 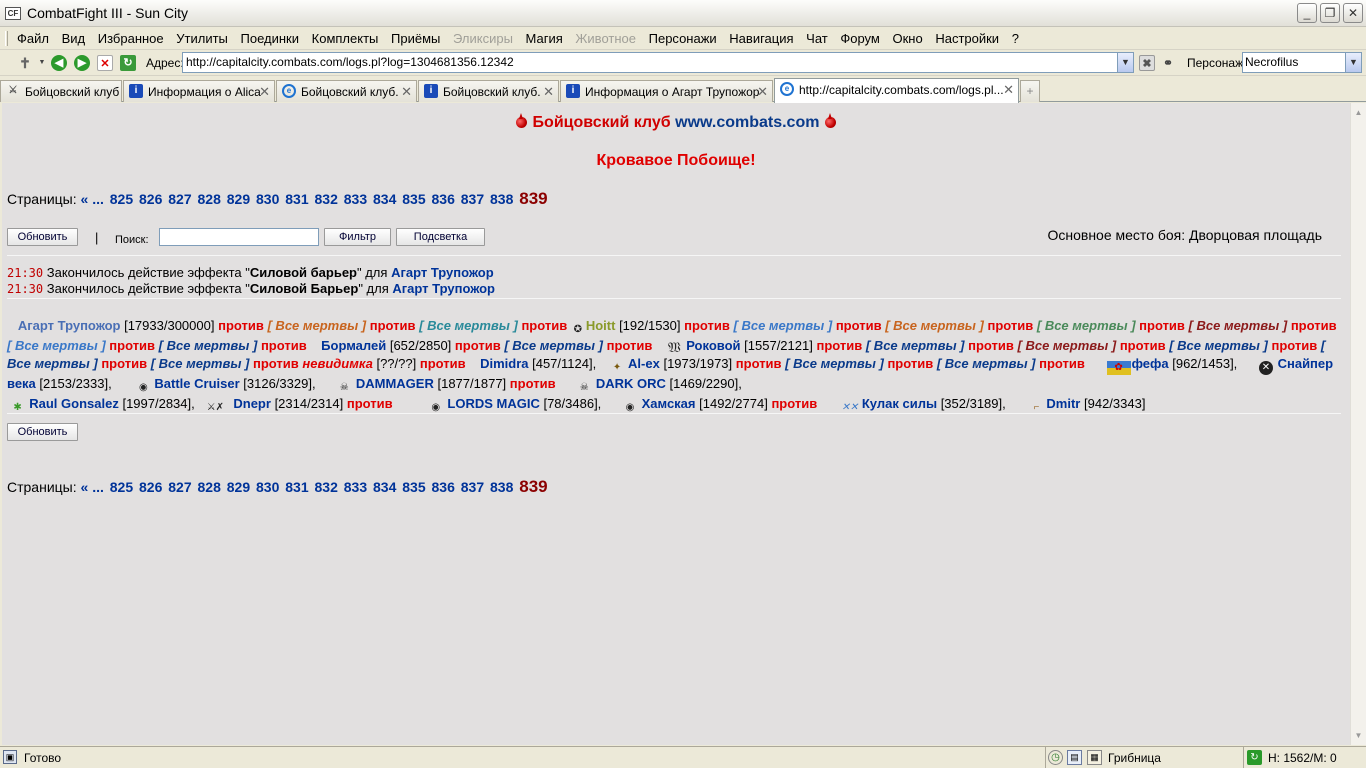 I want to click on menu-utilities: Утилиты, so click(x=202, y=38).